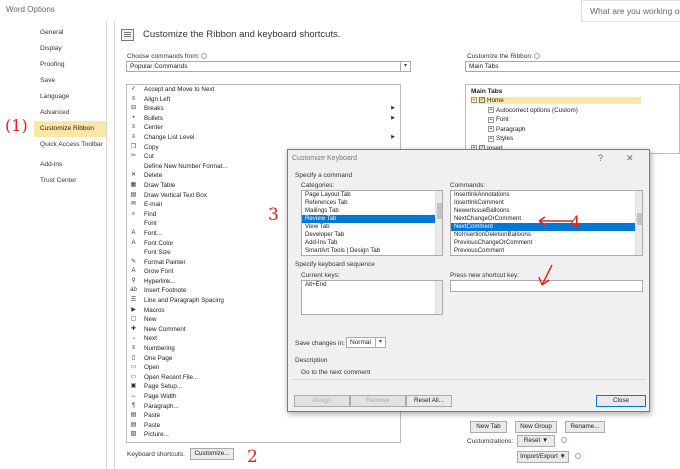 The image size is (680, 469). Describe the element at coordinates (133, 405) in the screenshot. I see `paragraph-icon: ¶` at that location.